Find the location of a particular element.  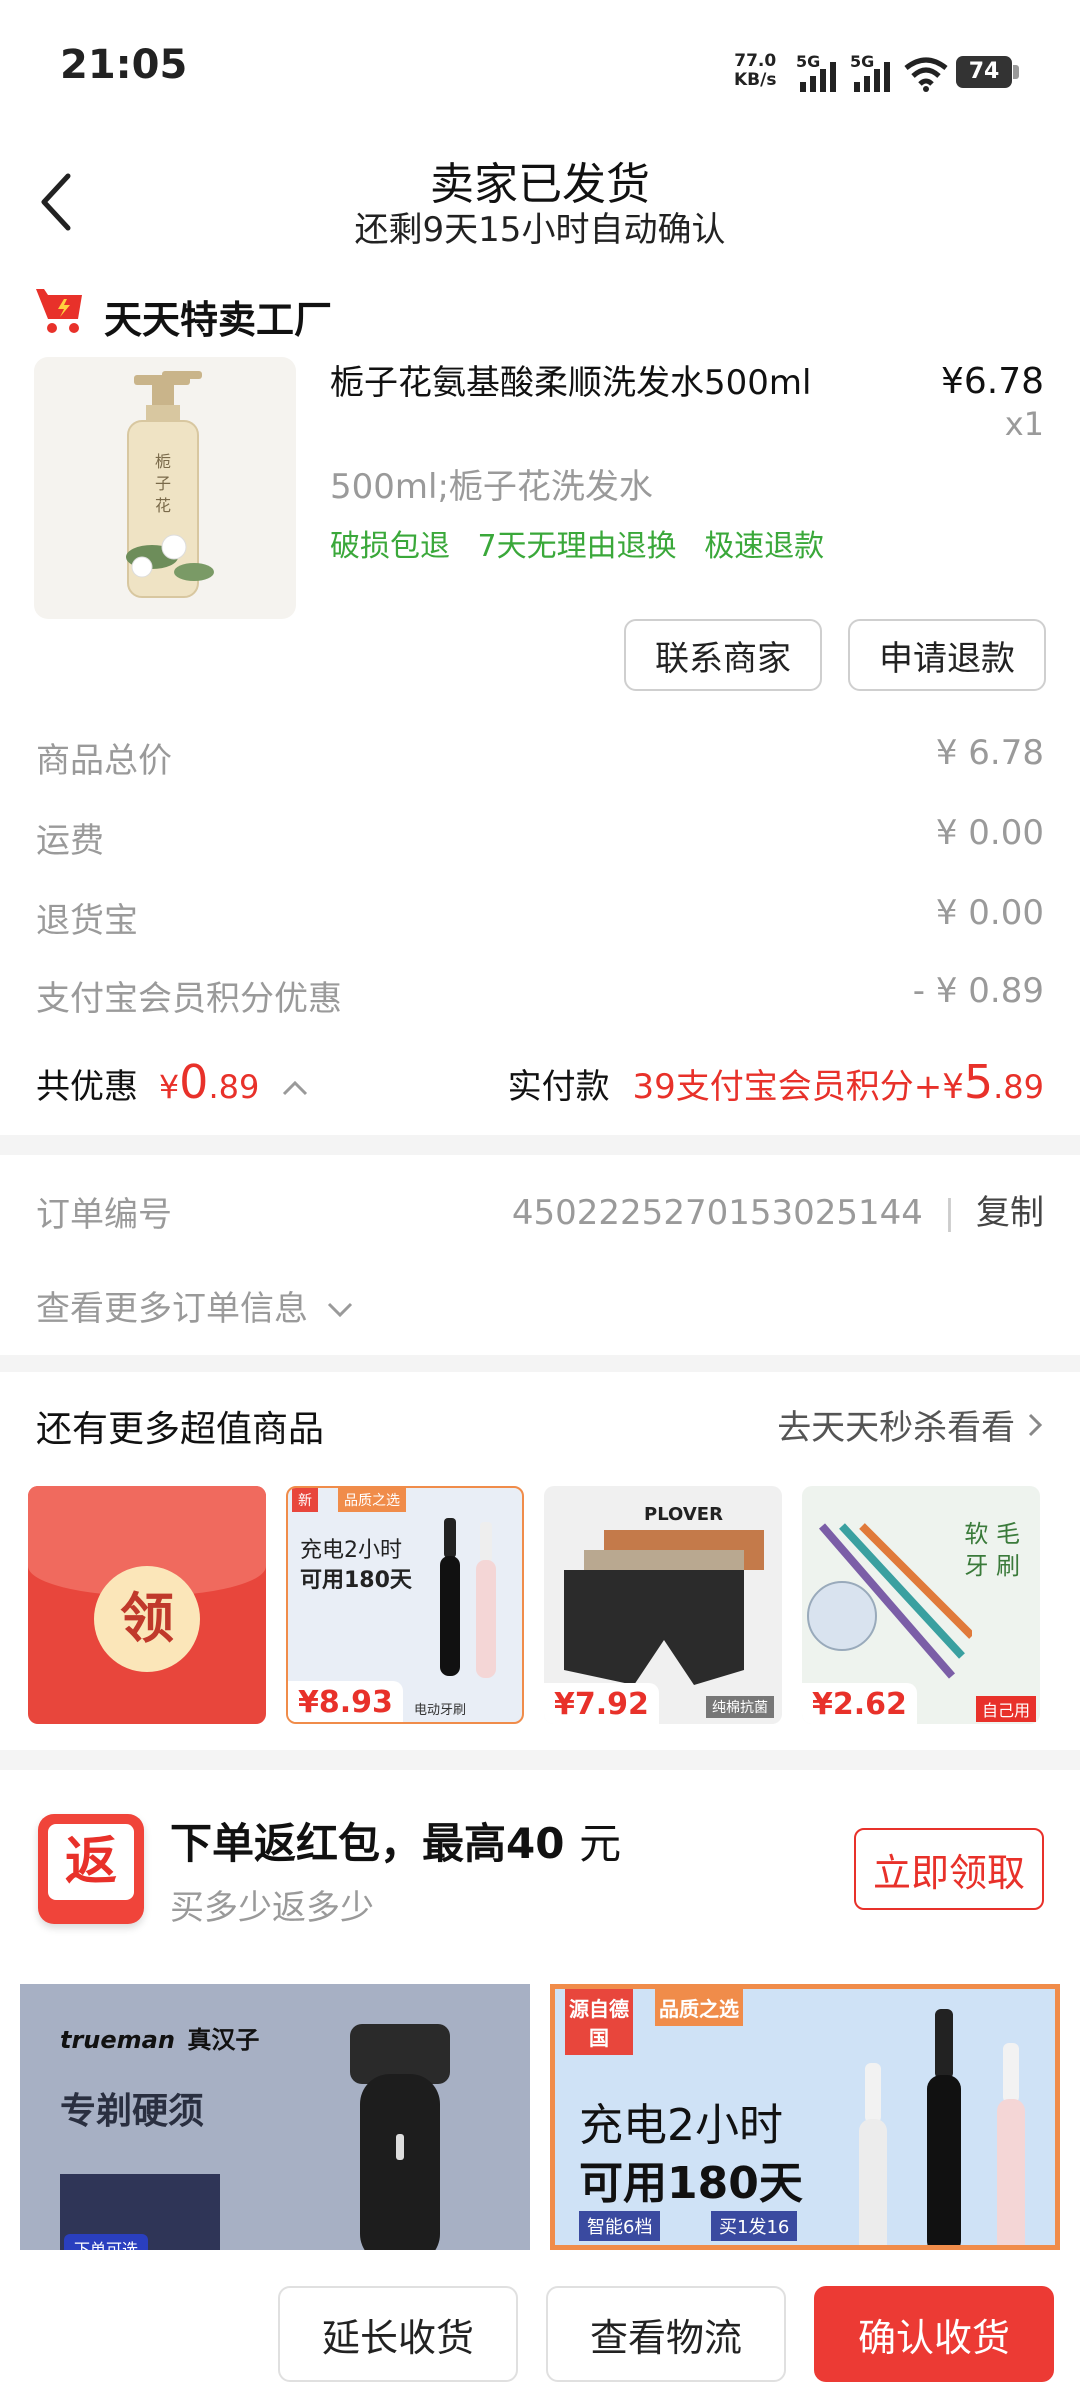

cashback-amount: 40 is located at coordinates (535, 1843).